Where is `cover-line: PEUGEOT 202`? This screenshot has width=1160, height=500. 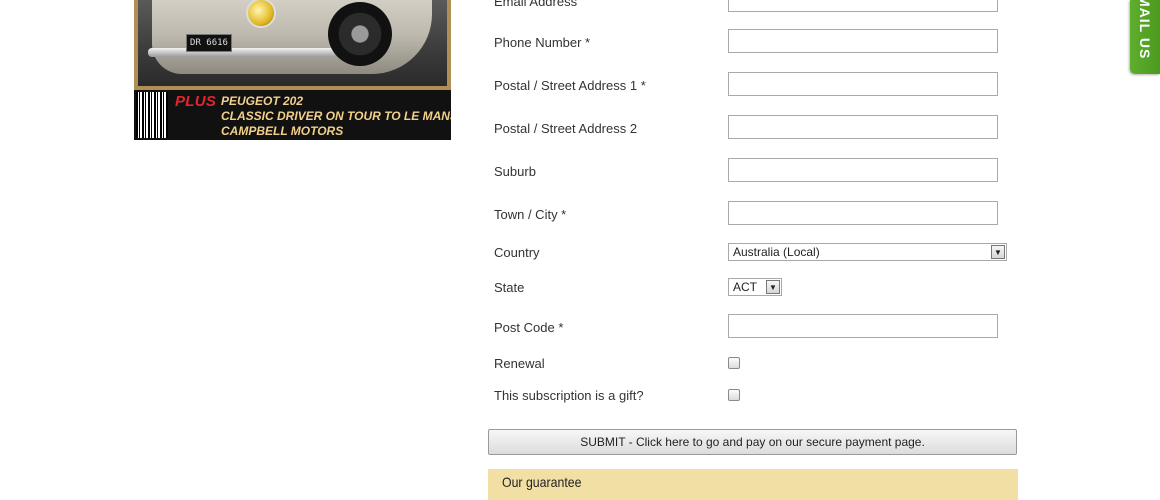
cover-line: PEUGEOT 202 is located at coordinates (262, 101).